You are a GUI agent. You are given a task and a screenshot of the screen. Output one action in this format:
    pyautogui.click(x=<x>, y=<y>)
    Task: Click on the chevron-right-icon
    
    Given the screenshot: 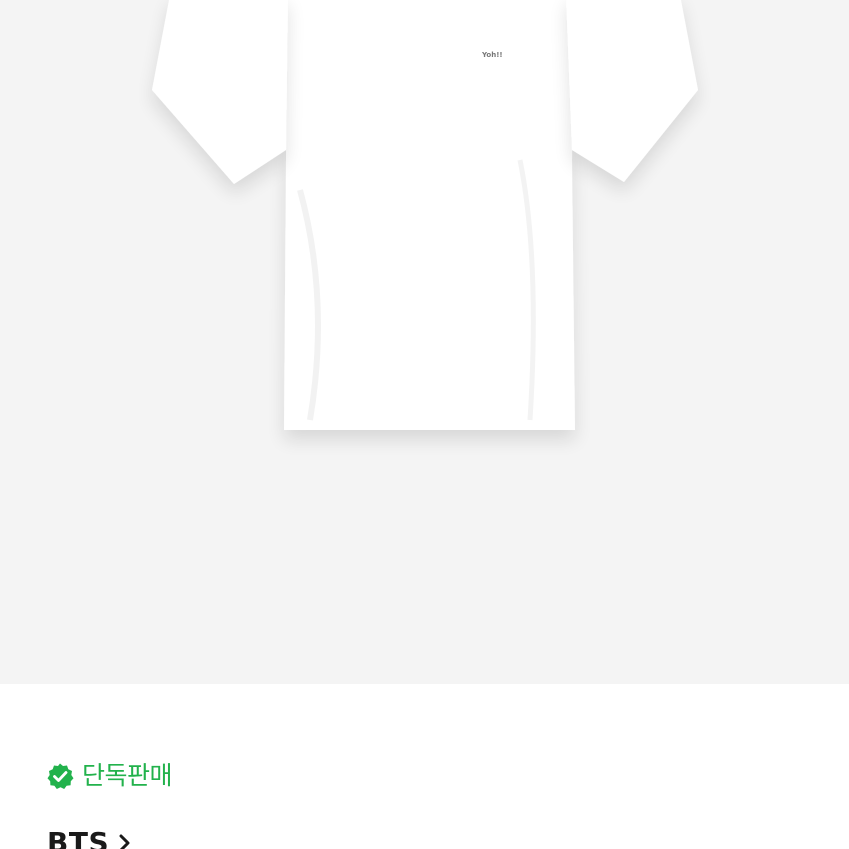 What is the action you would take?
    pyautogui.click(x=124, y=841)
    